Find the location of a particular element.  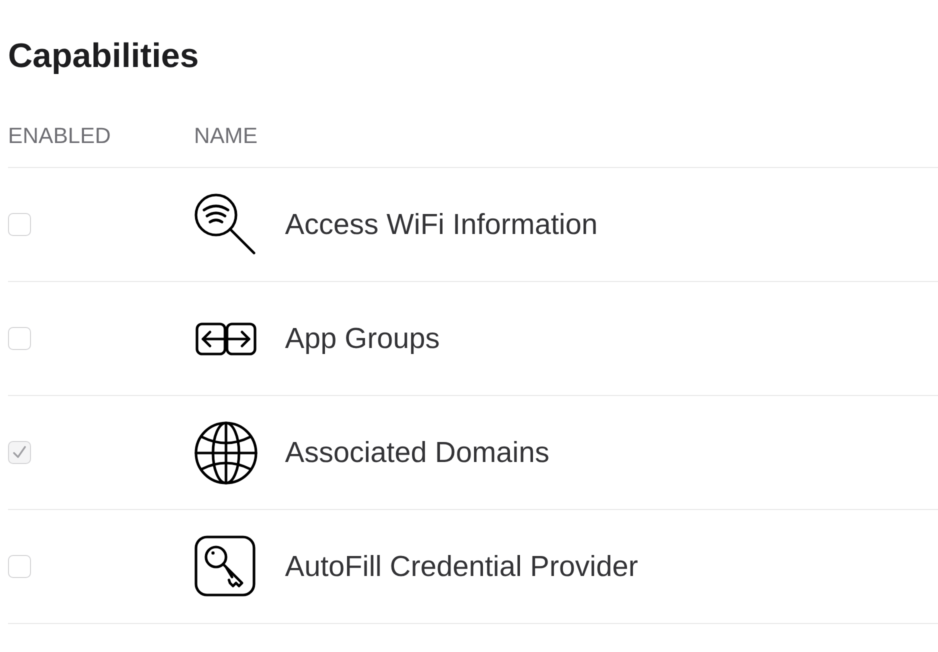

check-icon is located at coordinates (19, 452).